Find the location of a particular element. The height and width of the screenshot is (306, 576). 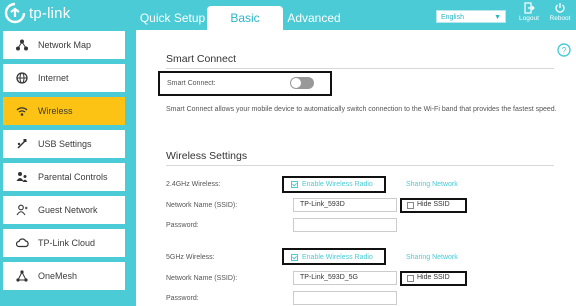

band-5-ssid-input: TP-Link_593D_5G is located at coordinates (345, 278).